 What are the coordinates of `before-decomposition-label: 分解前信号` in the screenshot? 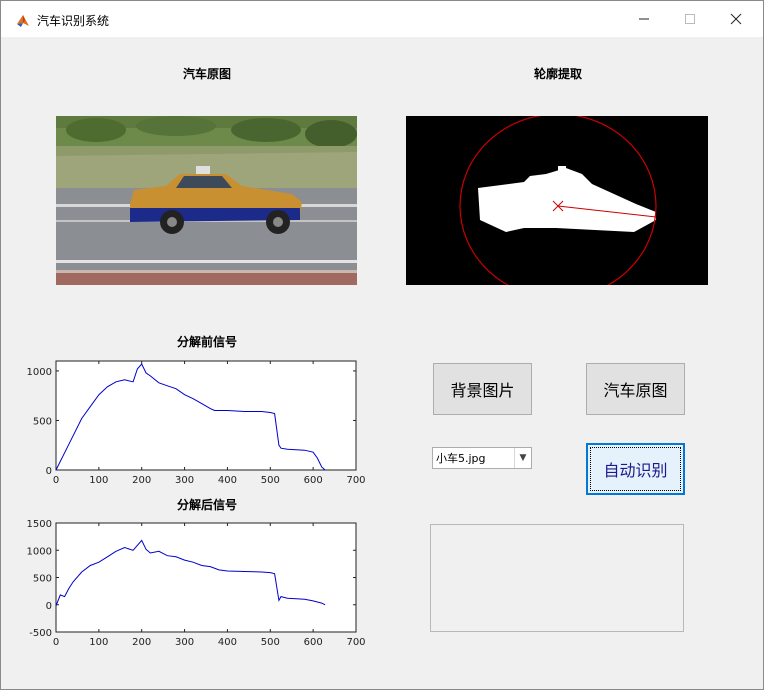 It's located at (206, 342).